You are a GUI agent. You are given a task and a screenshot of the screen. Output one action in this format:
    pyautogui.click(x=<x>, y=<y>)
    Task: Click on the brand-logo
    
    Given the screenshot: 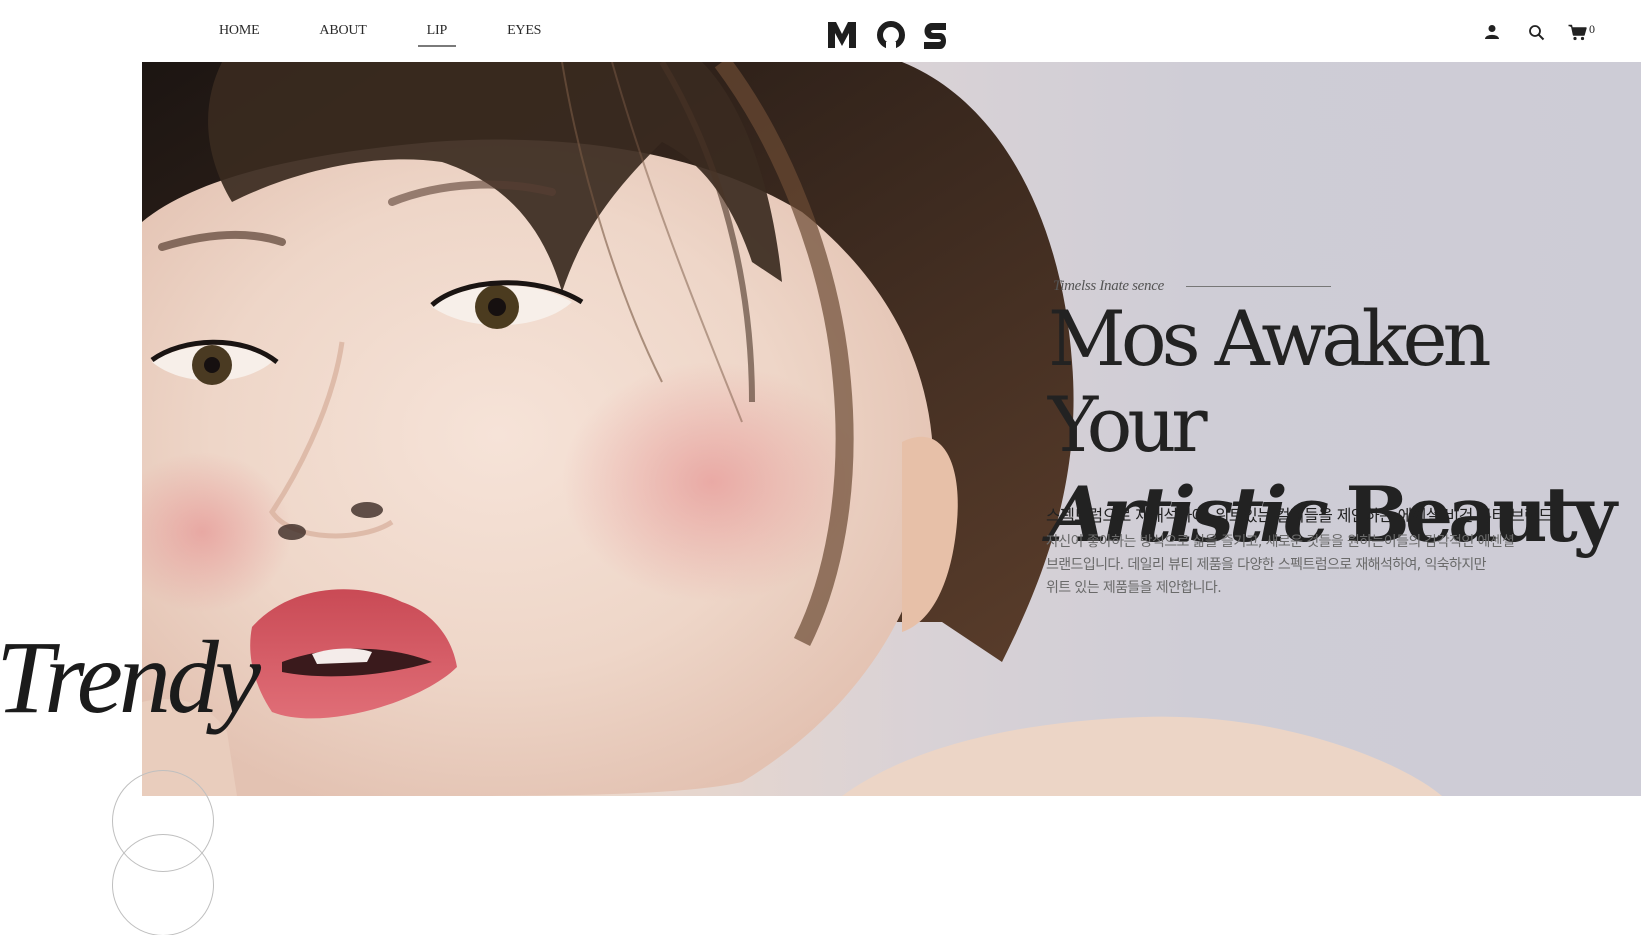 What is the action you would take?
    pyautogui.click(x=890, y=34)
    